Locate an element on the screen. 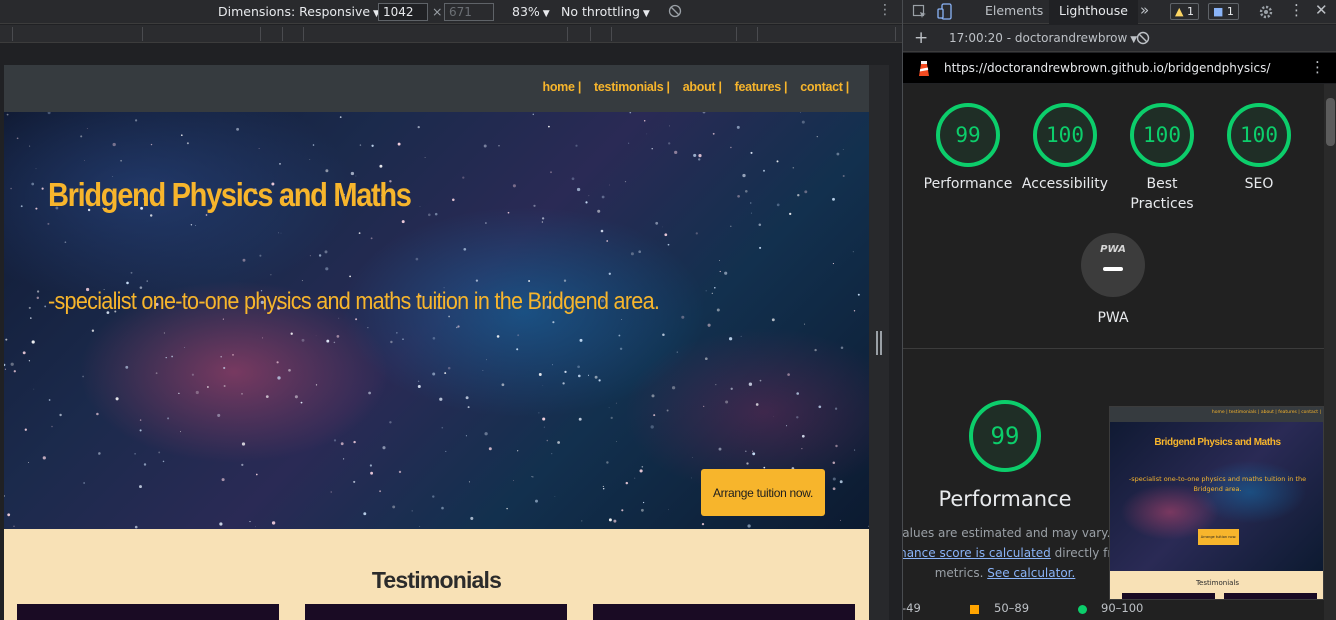  pwa-badge-icon: PWA is located at coordinates (1113, 265).